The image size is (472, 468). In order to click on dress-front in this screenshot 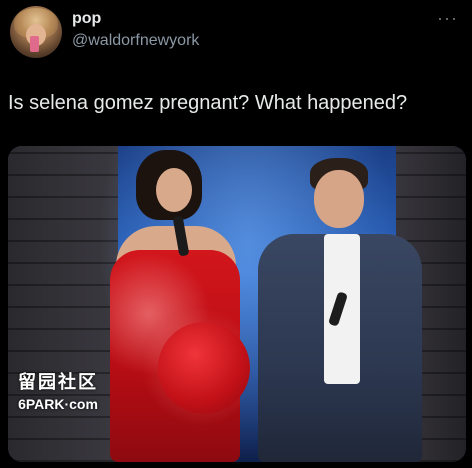, I will do `click(204, 368)`.